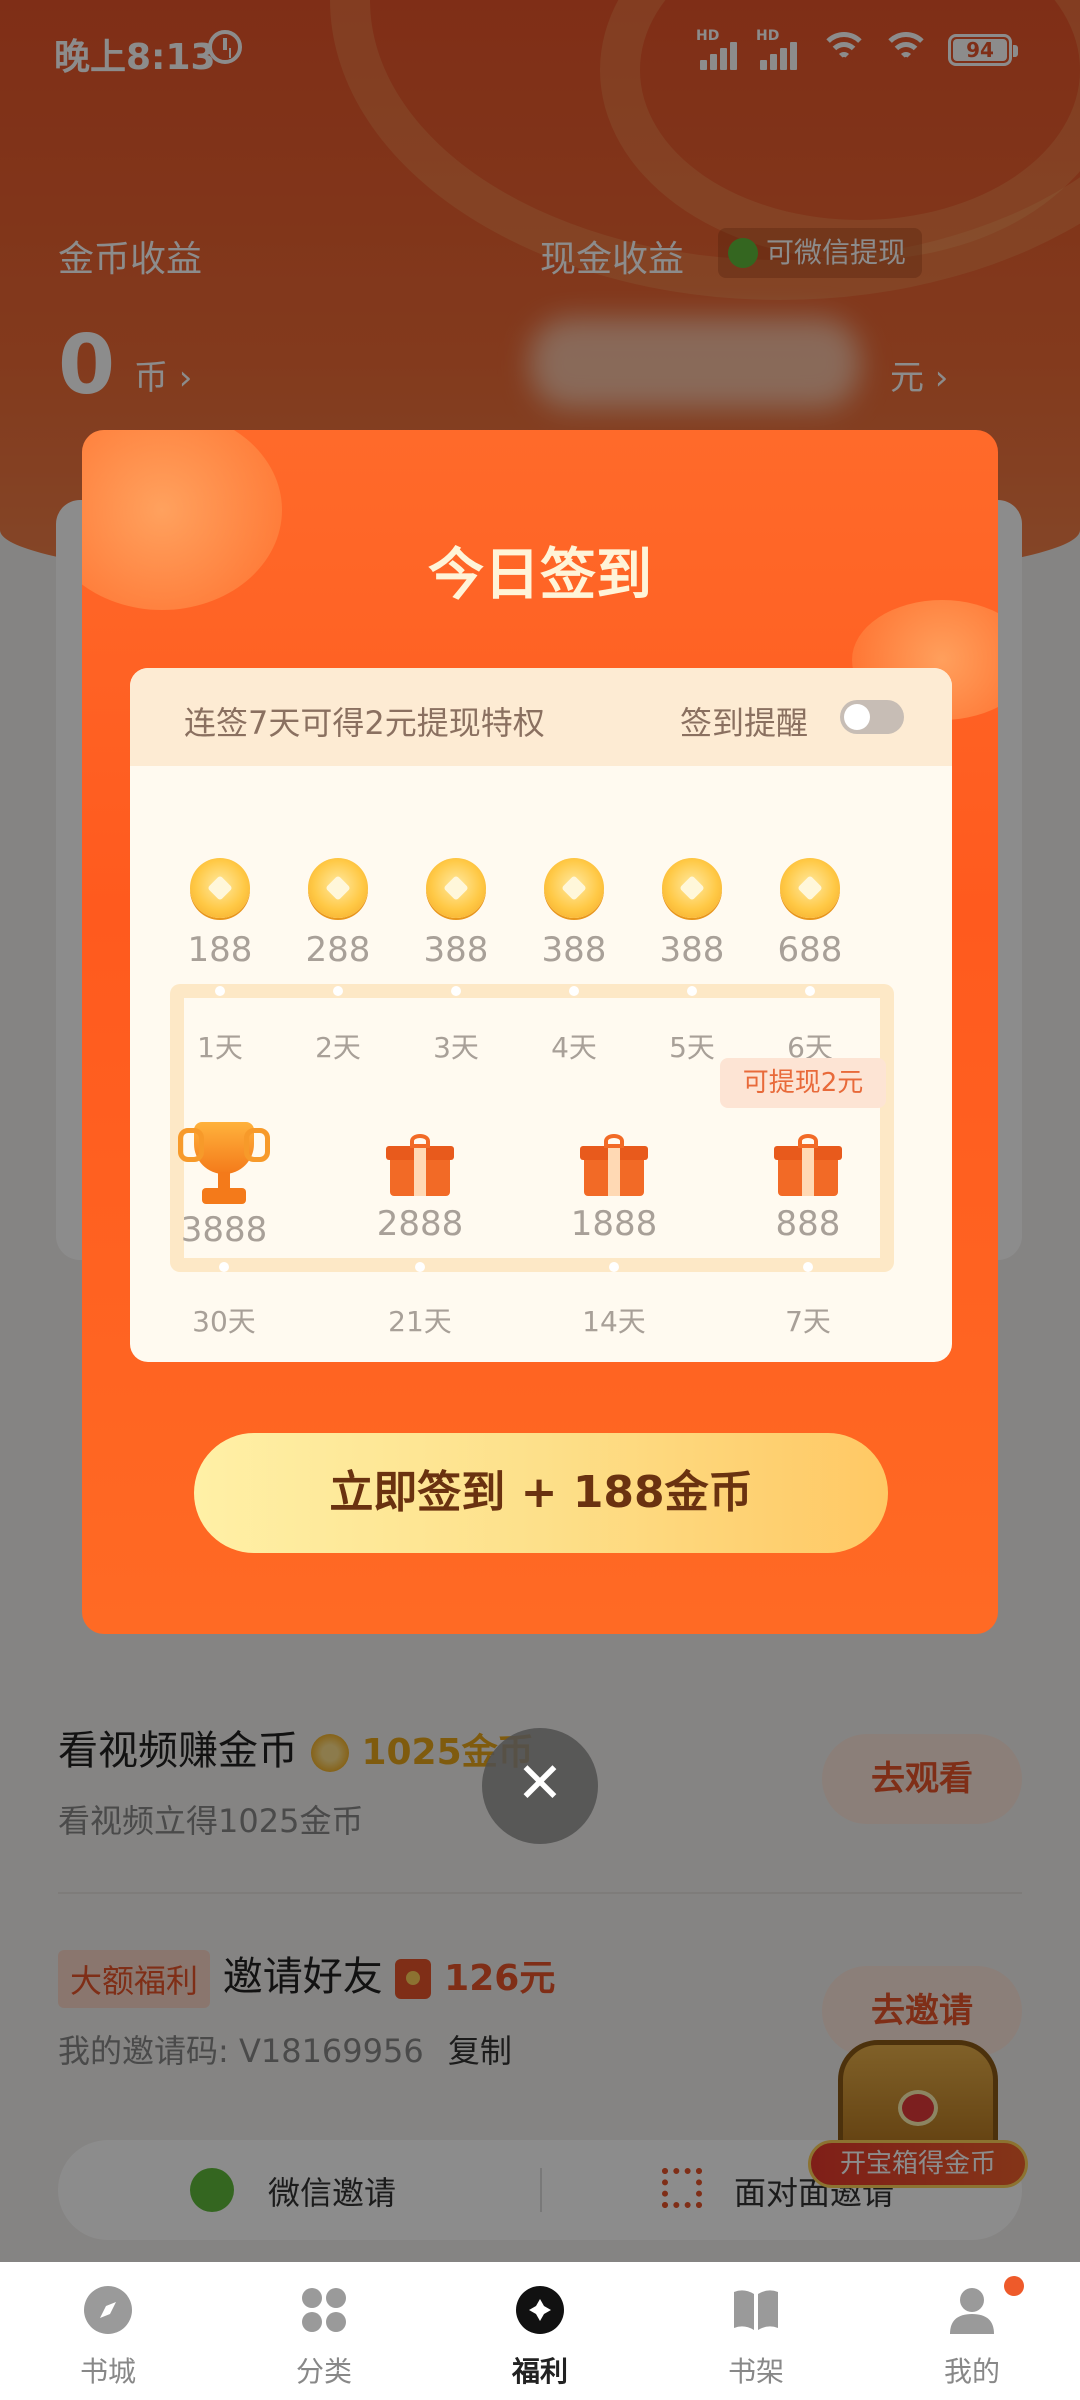 This screenshot has width=1080, height=2400. I want to click on nav-category: 分类, so click(324, 2331).